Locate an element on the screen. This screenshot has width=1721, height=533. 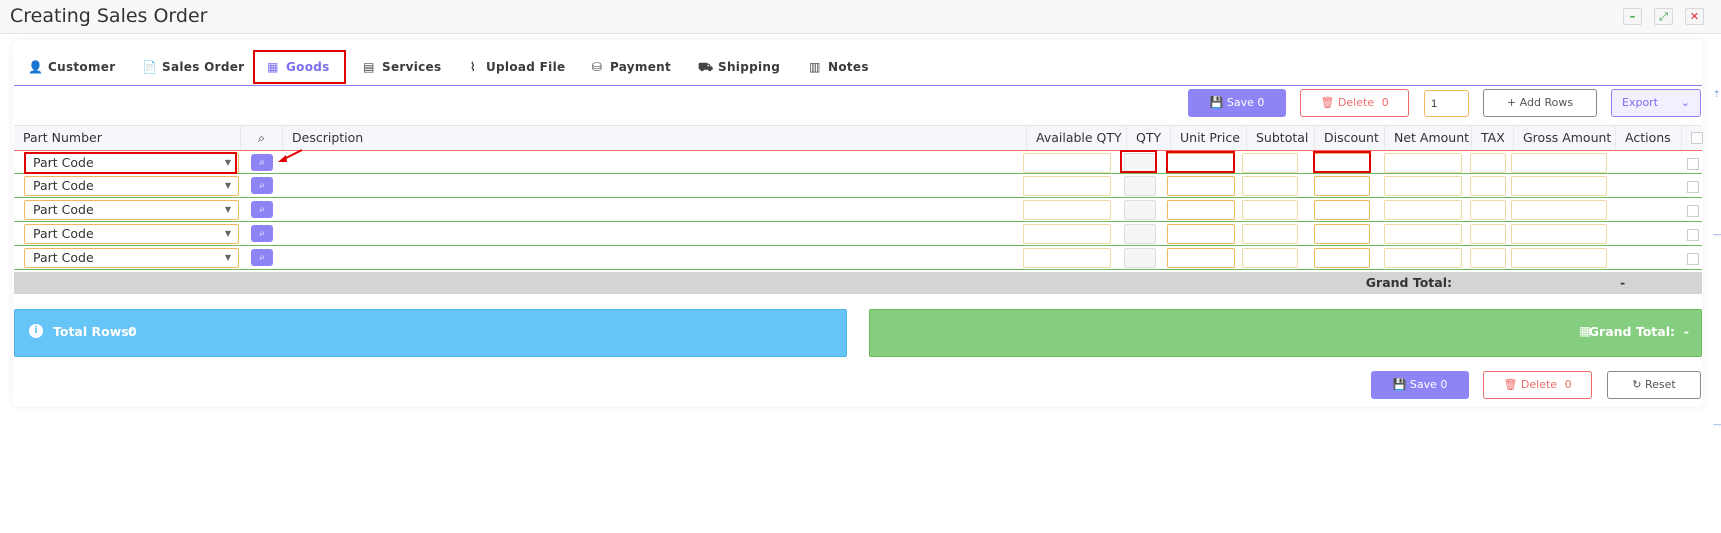
tab-upload-file: ⌇ Upload File is located at coordinates (515, 67).